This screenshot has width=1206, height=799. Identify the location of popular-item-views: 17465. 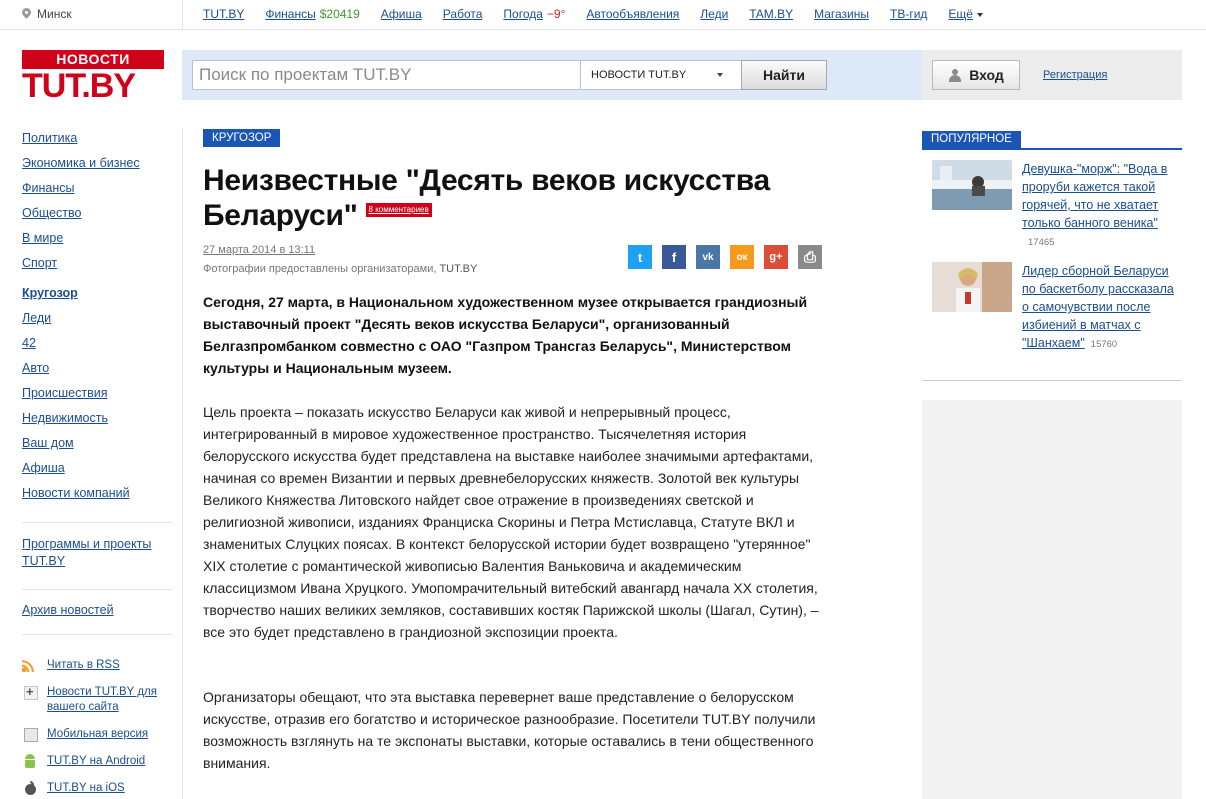
(1041, 242).